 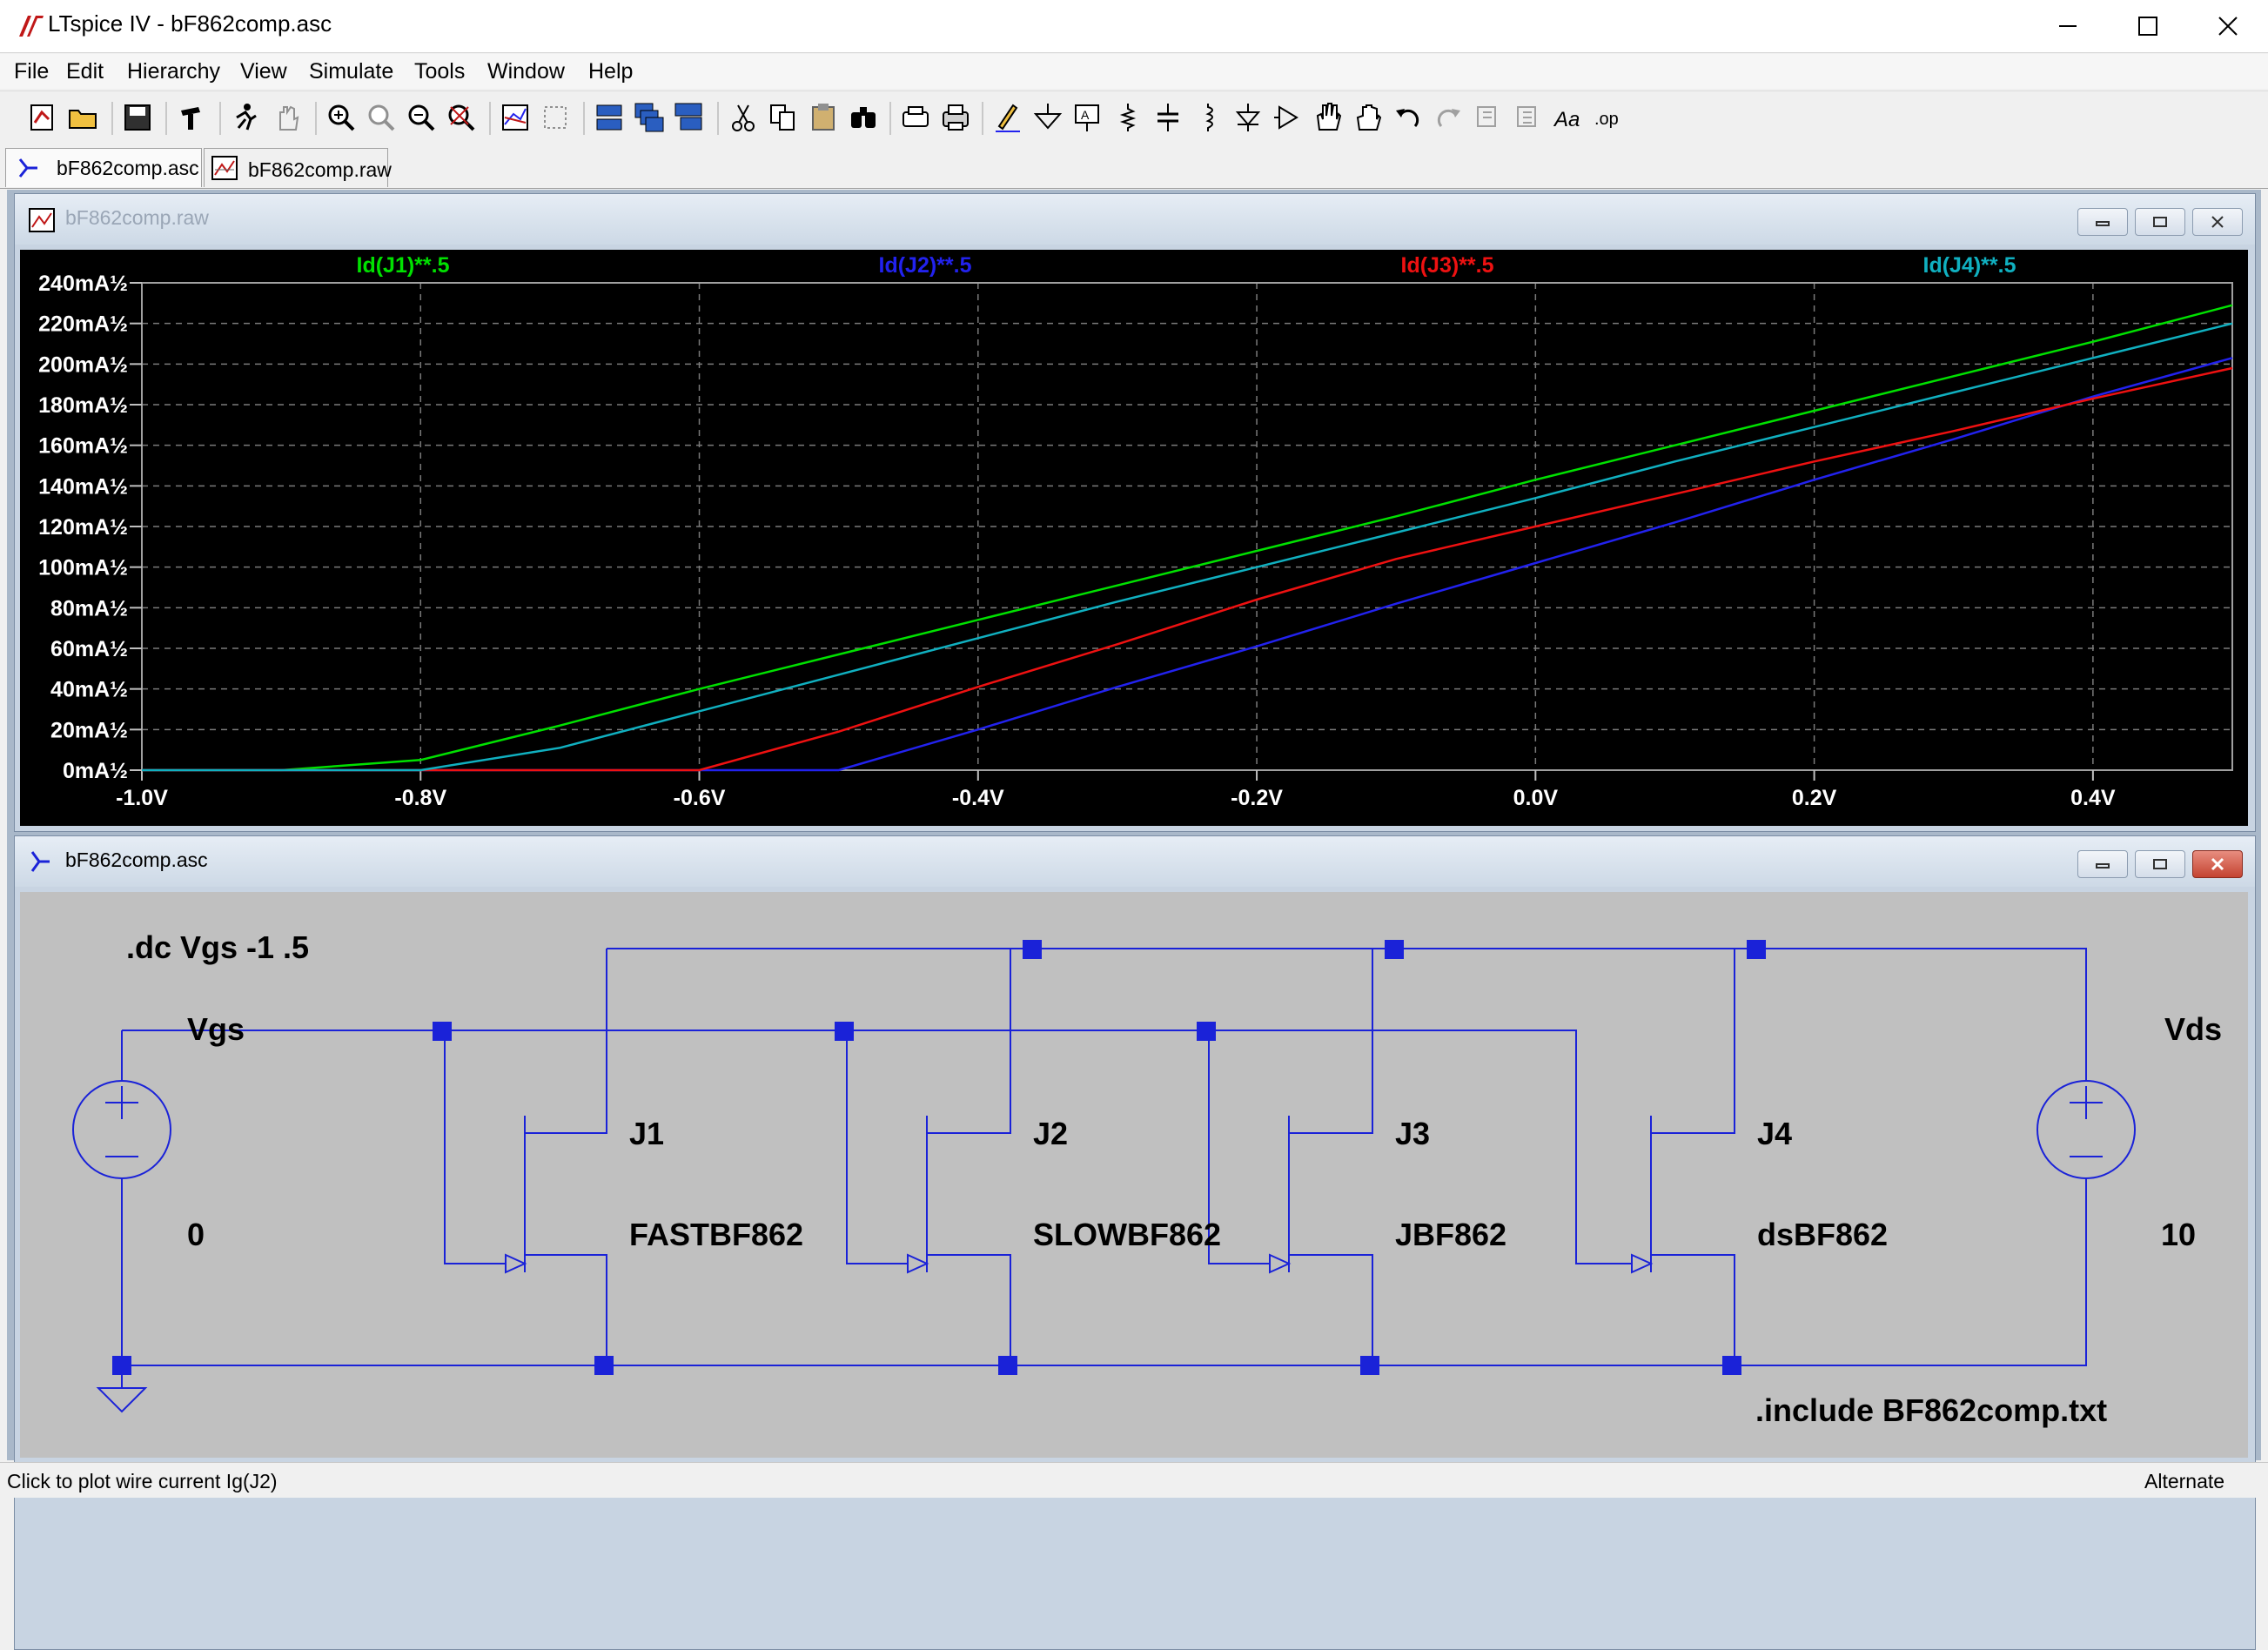 What do you see at coordinates (646, 1133) in the screenshot?
I see `j1-ref: J1` at bounding box center [646, 1133].